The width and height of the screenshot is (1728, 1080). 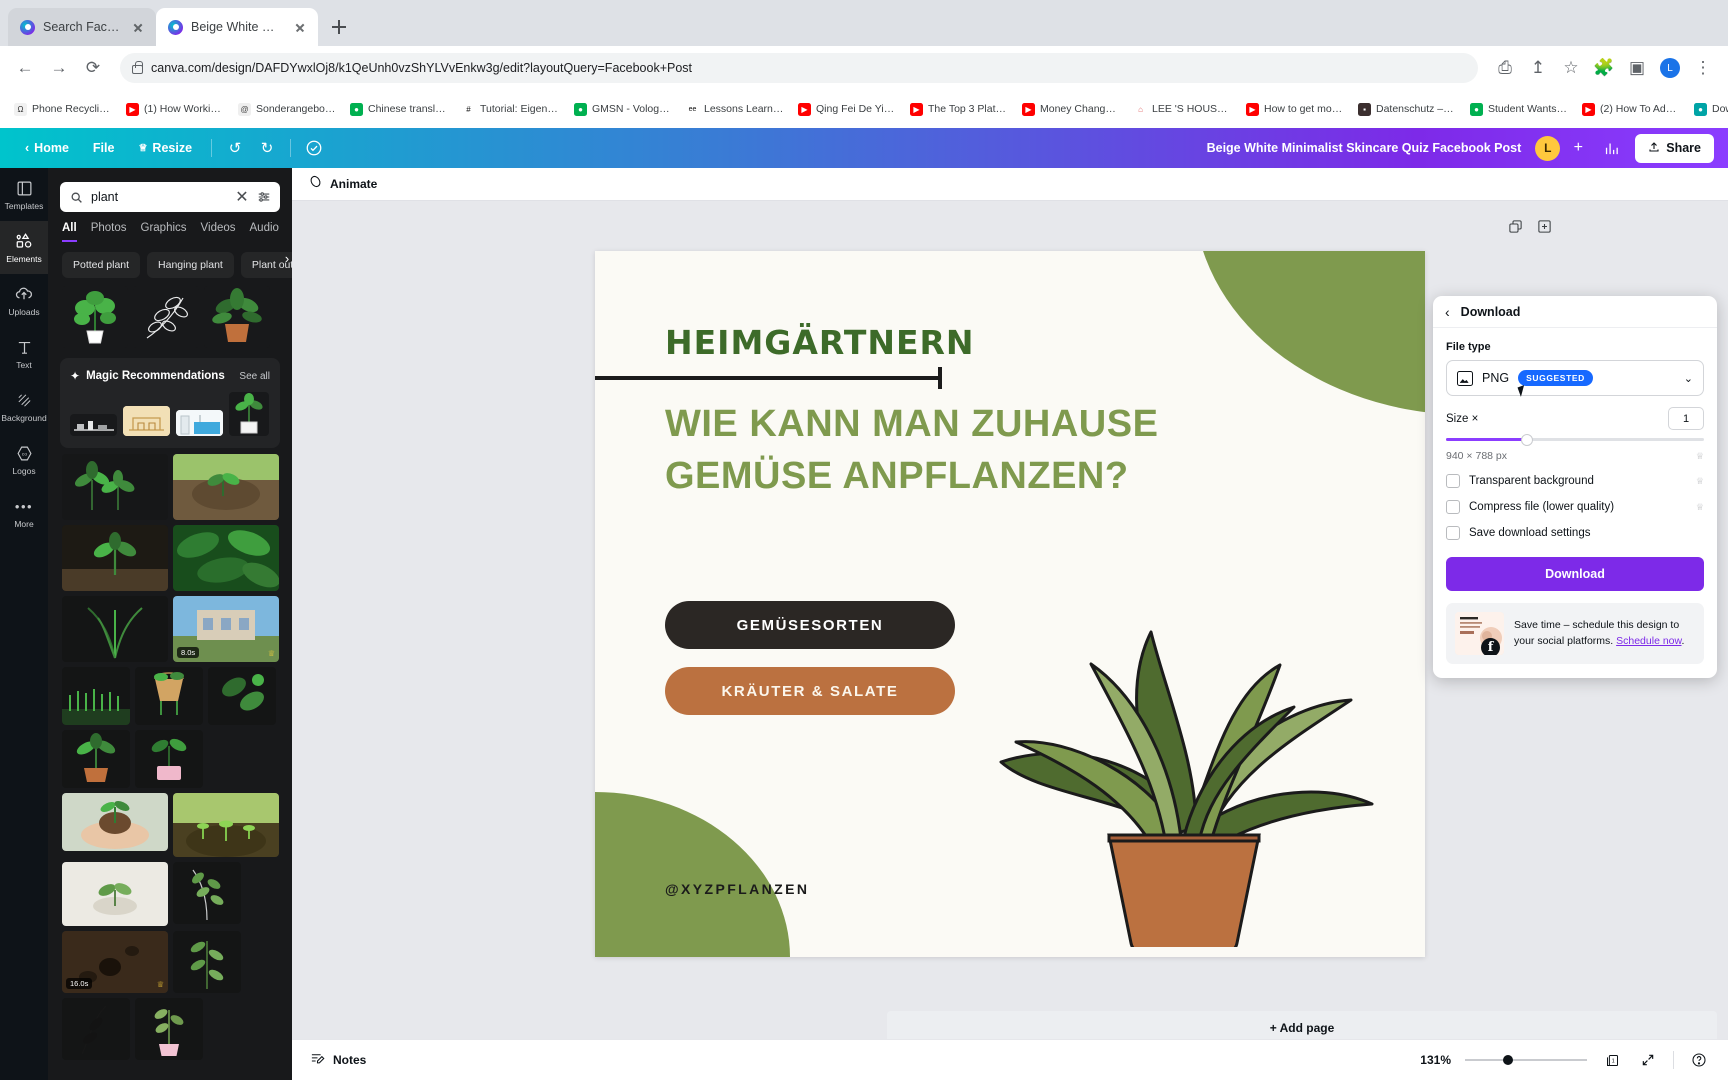 What do you see at coordinates (1674, 148) in the screenshot?
I see `share-button: Share` at bounding box center [1674, 148].